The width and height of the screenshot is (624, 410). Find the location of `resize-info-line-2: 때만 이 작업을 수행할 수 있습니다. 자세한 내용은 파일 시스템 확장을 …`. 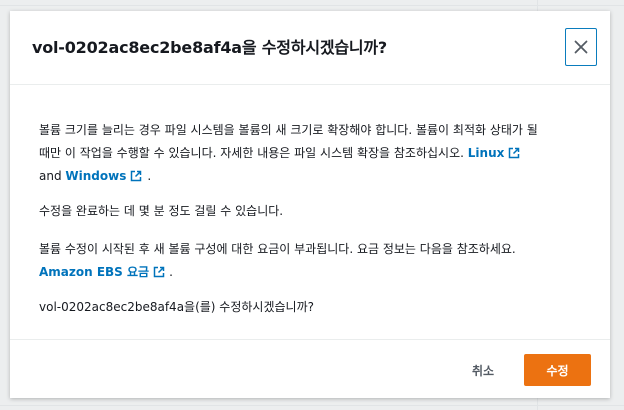

resize-info-line-2: 때만 이 작업을 수행할 수 있습니다. 자세한 내용은 파일 시스템 확장을 … is located at coordinates (279, 153).